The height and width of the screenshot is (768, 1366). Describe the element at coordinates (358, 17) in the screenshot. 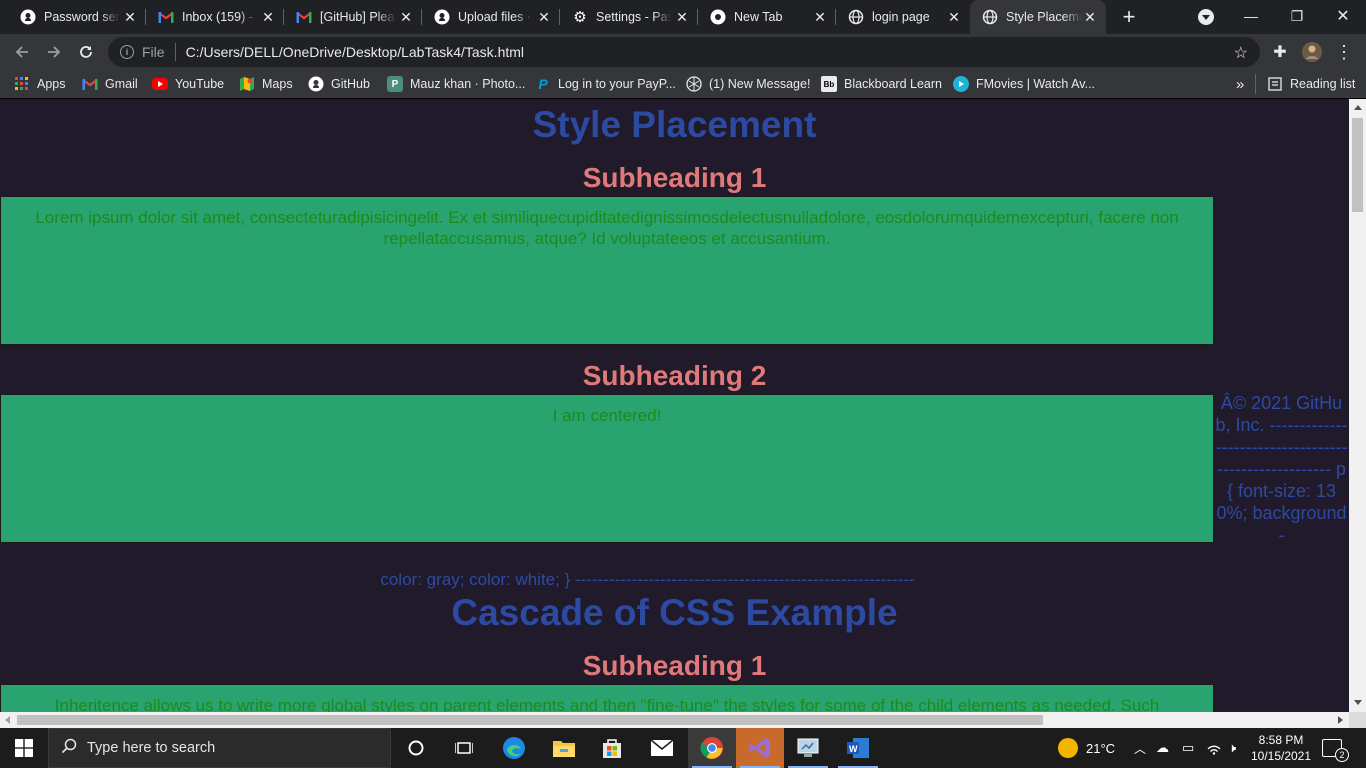

I see `tab-title: [GitHub] Please` at that location.